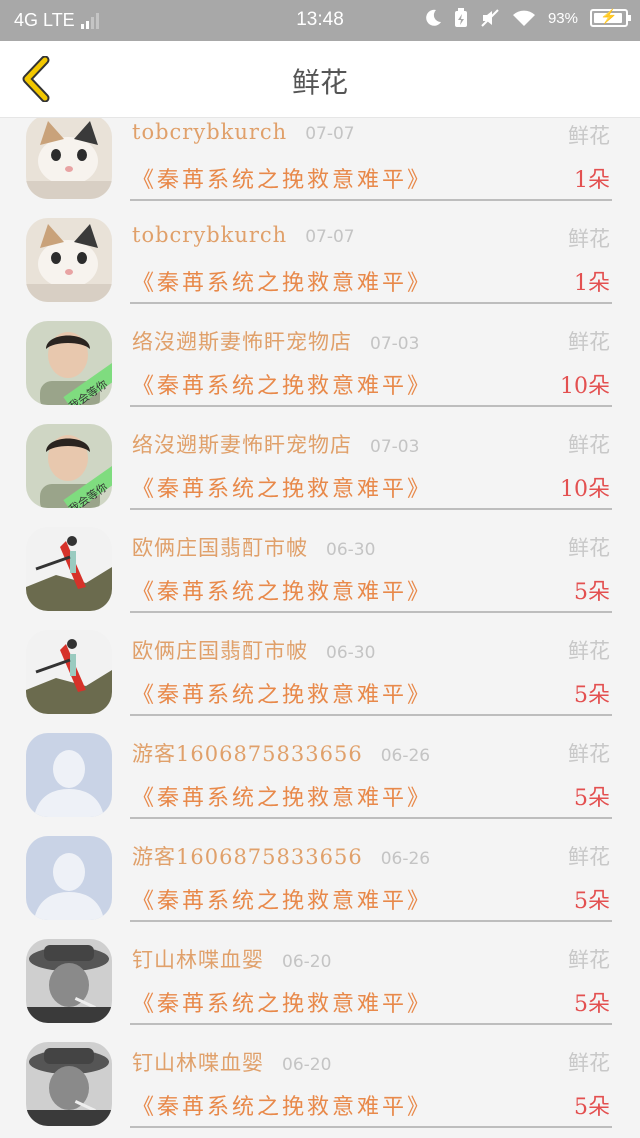 This screenshot has height=1138, width=640. I want to click on nav-bar: 鲜花, so click(320, 79).